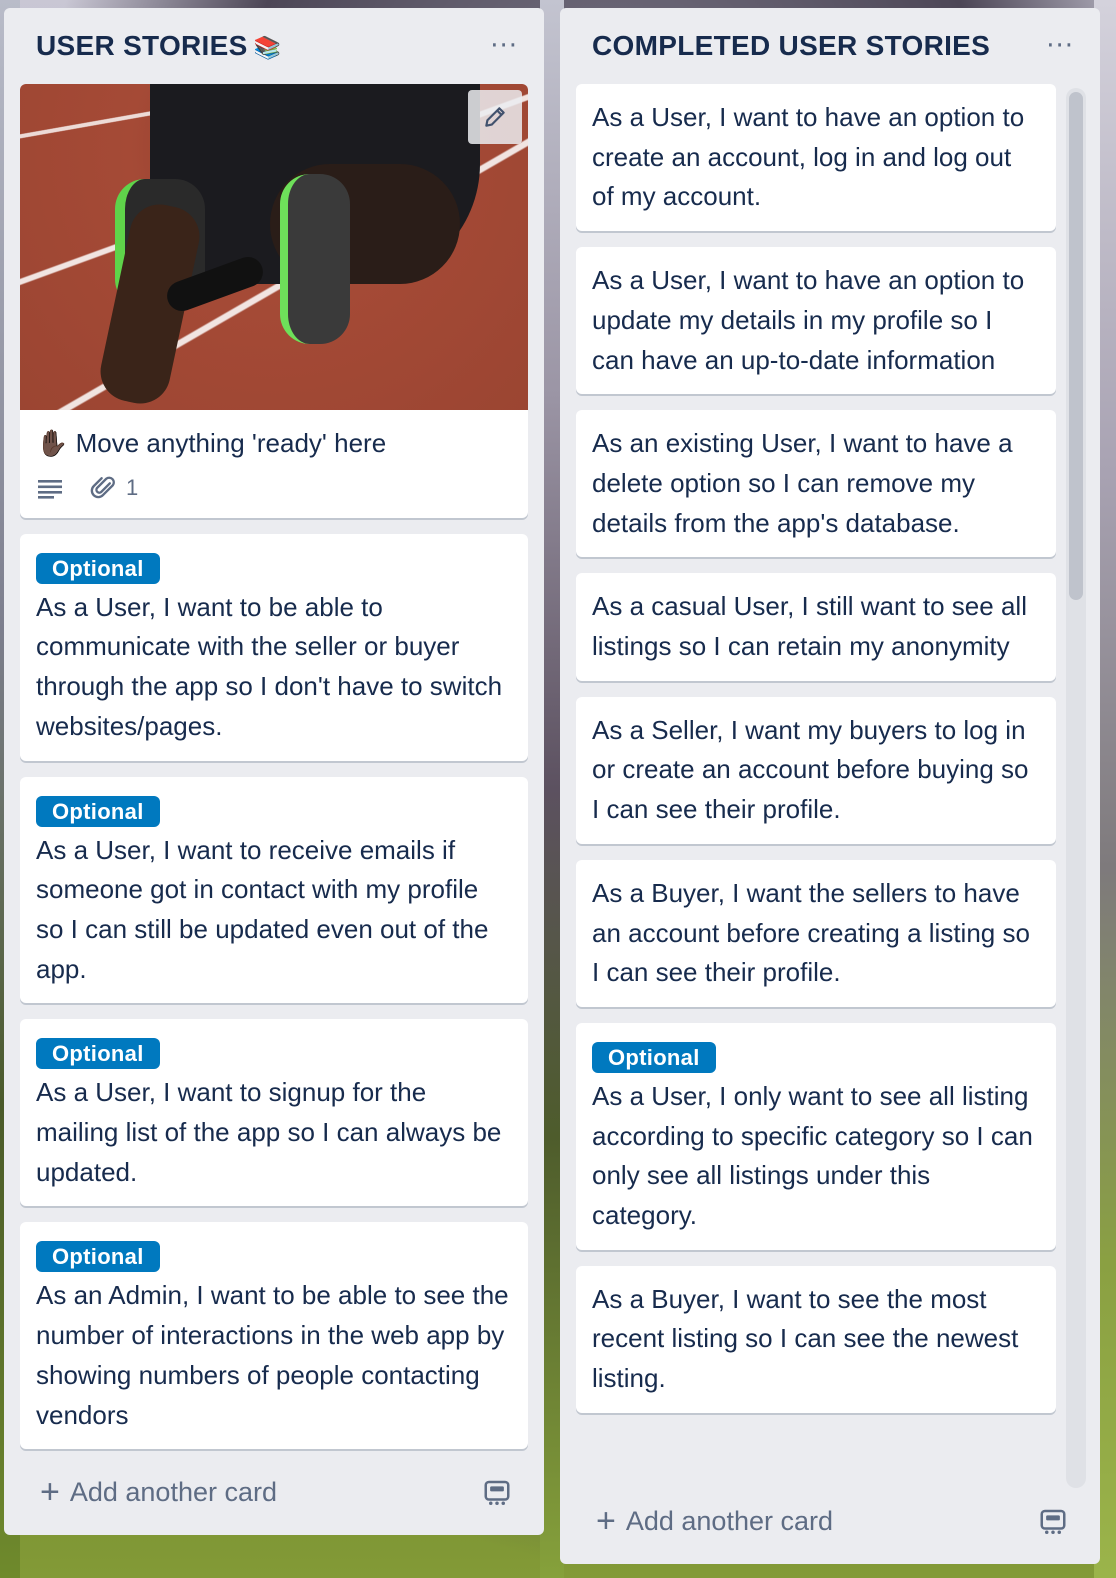  I want to click on pencil-icon, so click(495, 117).